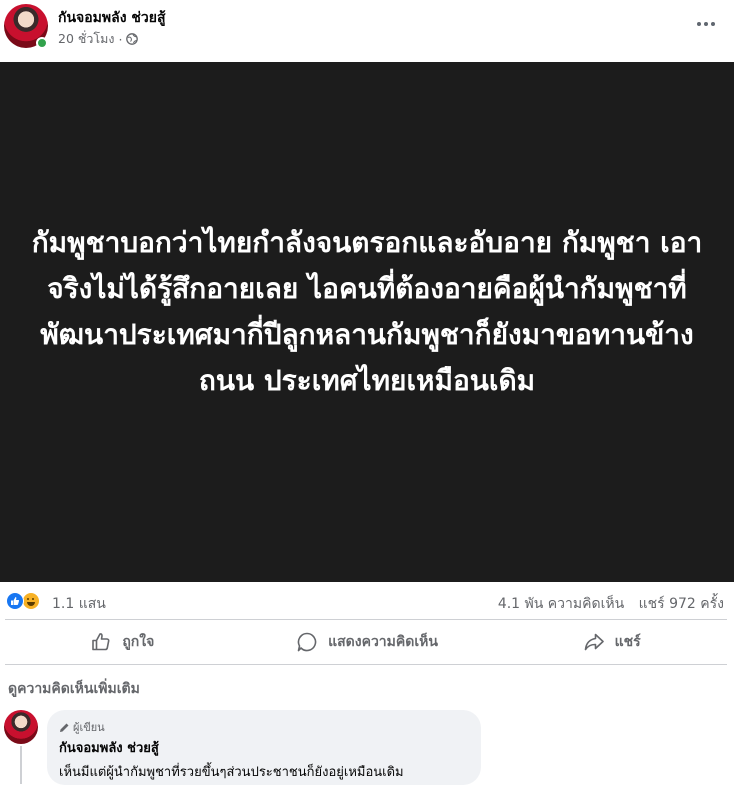 The height and width of the screenshot is (785, 734). What do you see at coordinates (627, 642) in the screenshot?
I see `share-label: แชร์` at bounding box center [627, 642].